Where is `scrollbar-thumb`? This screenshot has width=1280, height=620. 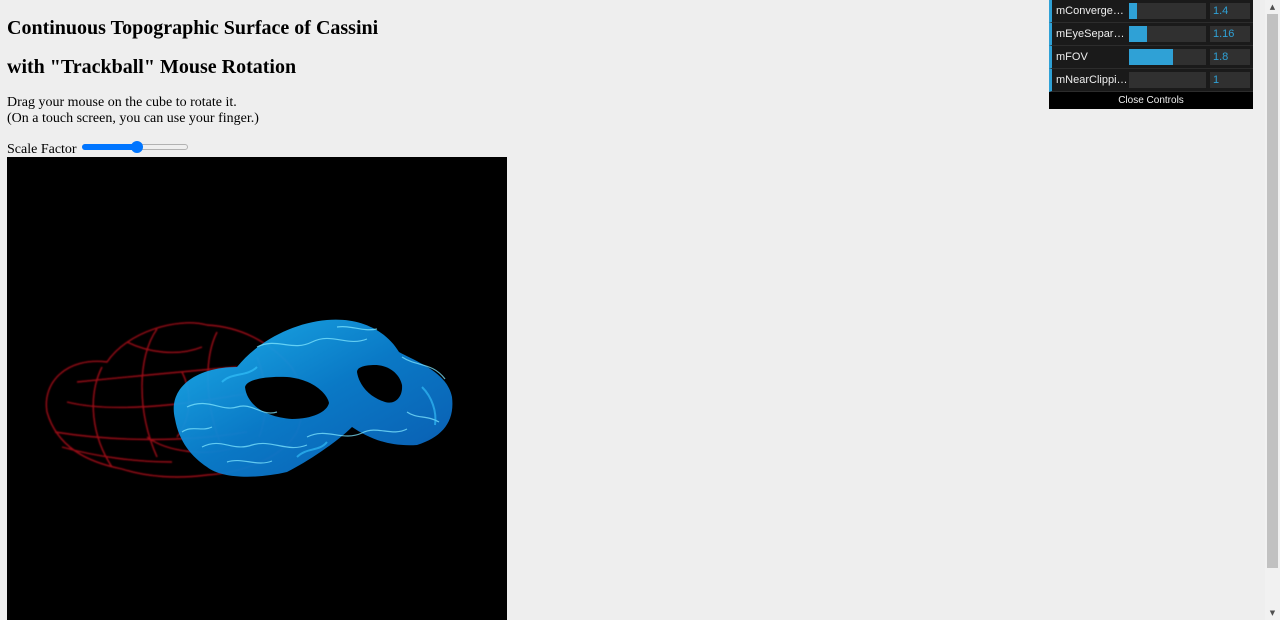
scrollbar-thumb is located at coordinates (1272, 291).